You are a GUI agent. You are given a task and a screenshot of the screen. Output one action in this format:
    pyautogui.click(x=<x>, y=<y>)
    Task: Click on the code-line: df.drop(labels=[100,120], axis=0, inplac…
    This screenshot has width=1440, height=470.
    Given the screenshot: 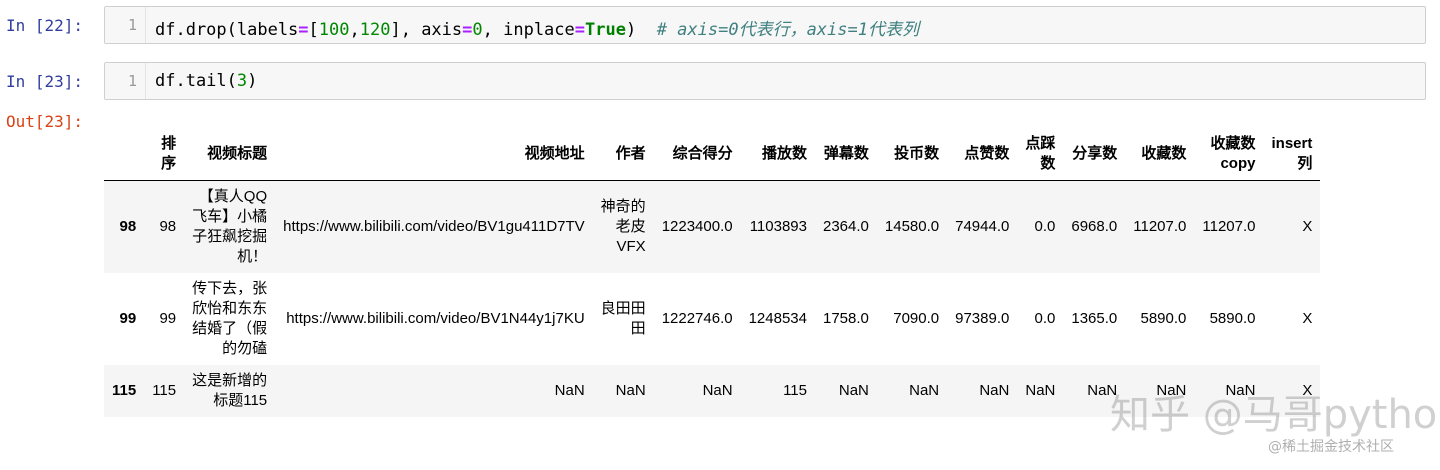 What is the action you would take?
    pyautogui.click(x=537, y=27)
    